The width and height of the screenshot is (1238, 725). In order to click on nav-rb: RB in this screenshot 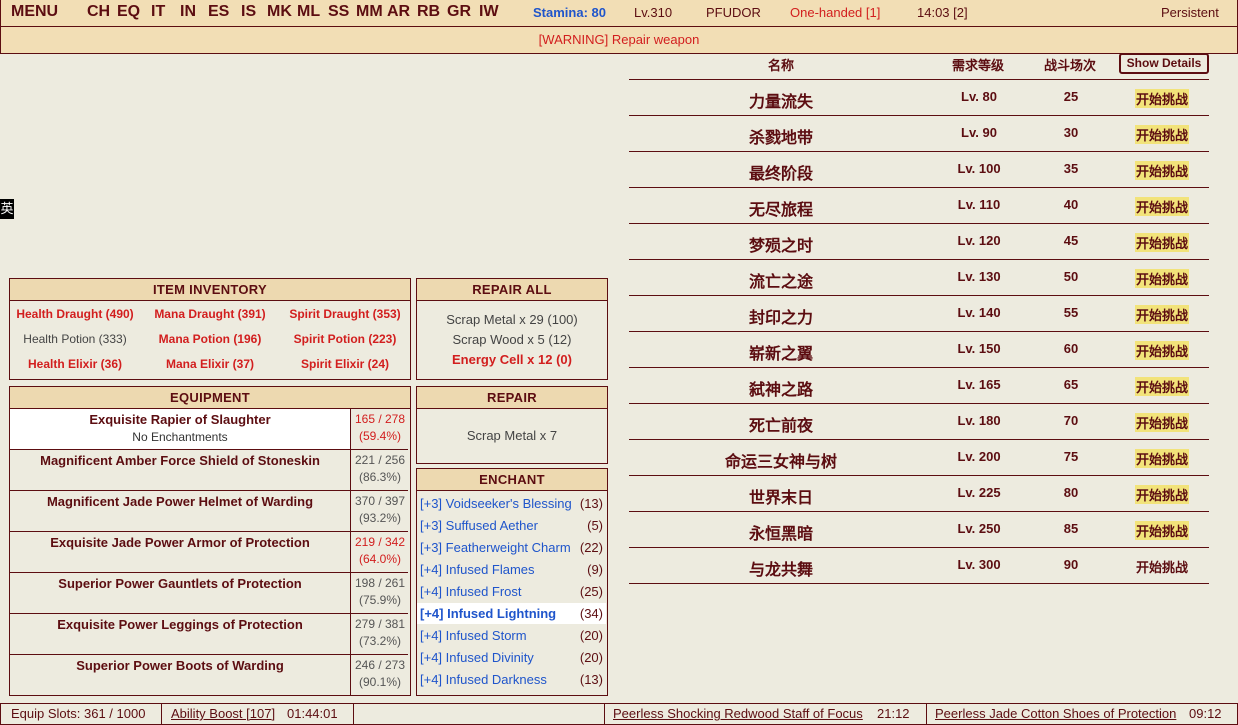, I will do `click(428, 12)`.